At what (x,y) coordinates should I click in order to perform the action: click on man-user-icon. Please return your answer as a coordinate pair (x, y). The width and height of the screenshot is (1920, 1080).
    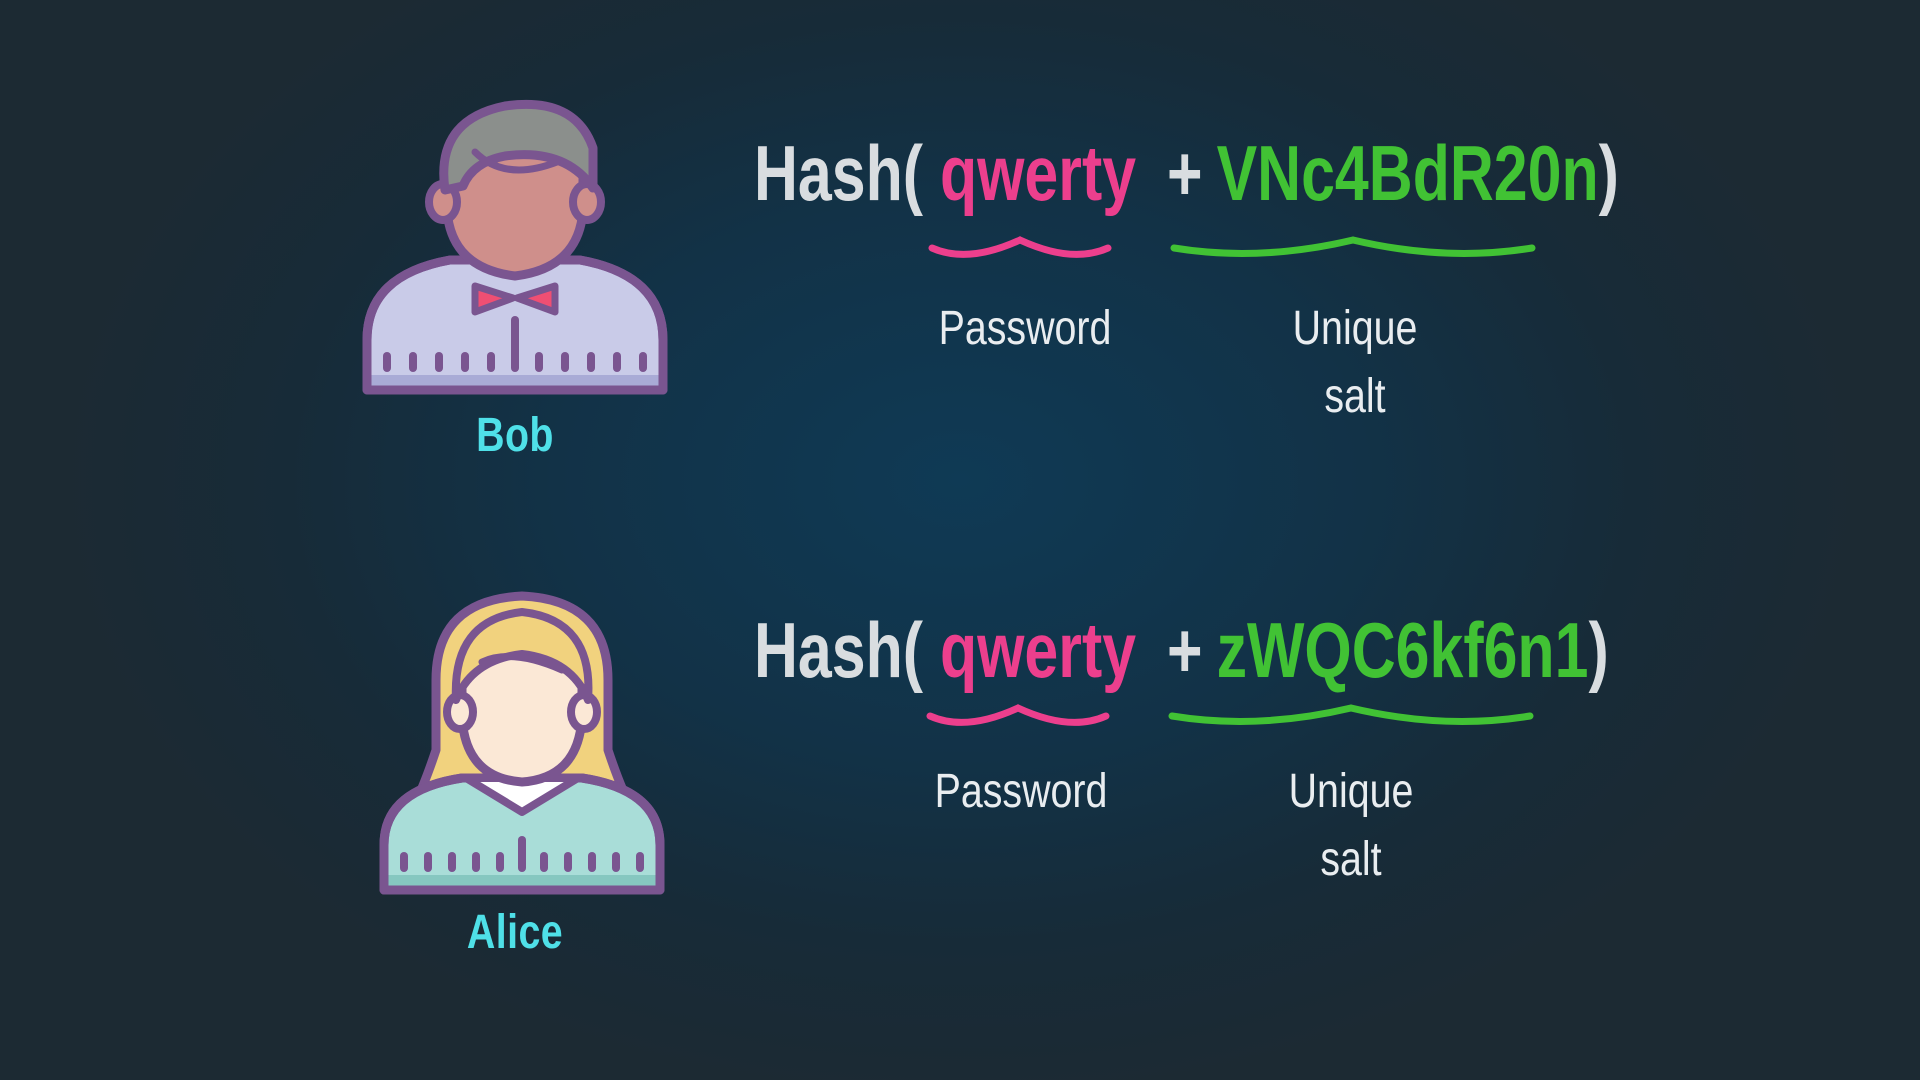
    Looking at the image, I should click on (515, 250).